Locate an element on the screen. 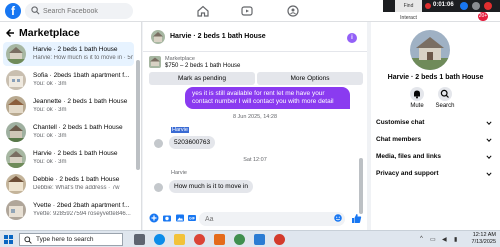 This screenshot has height=247, width=500. media-files-links-section: Media, files and links is located at coordinates (435, 157).